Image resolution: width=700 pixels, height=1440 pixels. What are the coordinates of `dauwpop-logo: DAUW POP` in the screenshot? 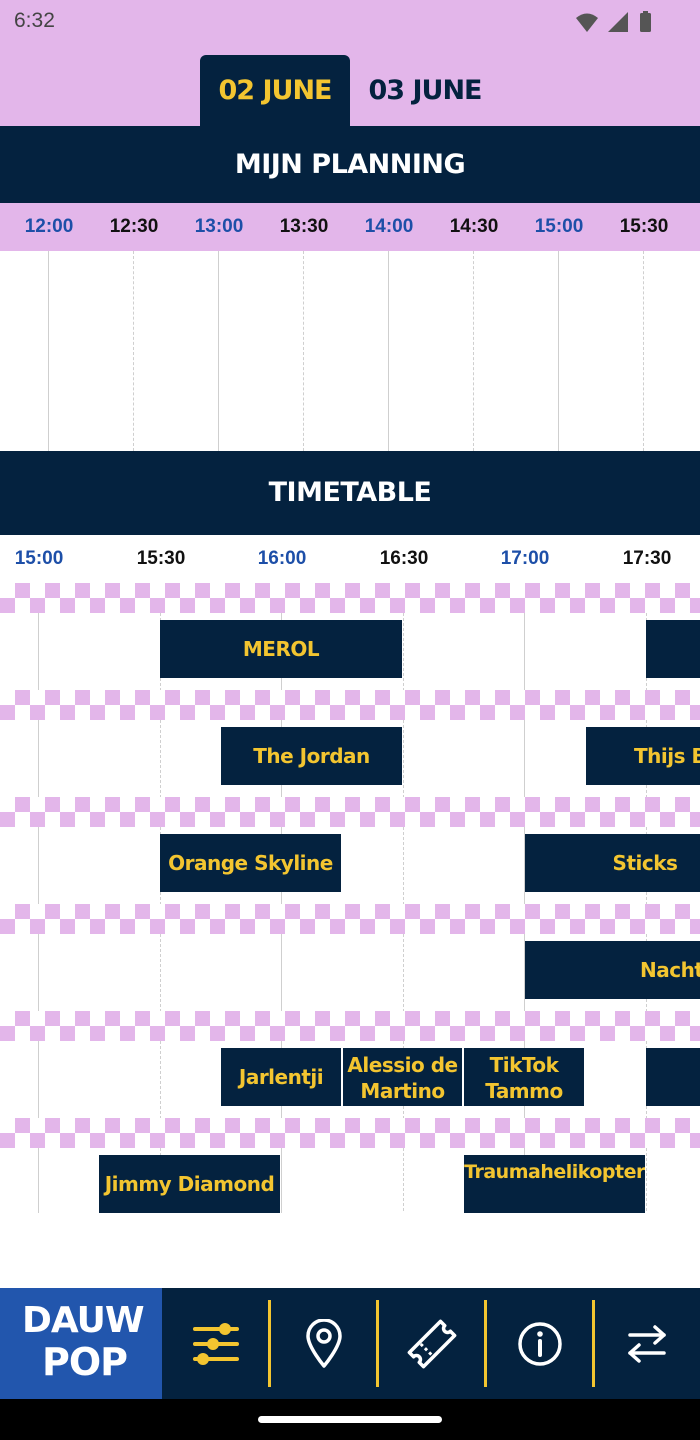 It's located at (81, 1343).